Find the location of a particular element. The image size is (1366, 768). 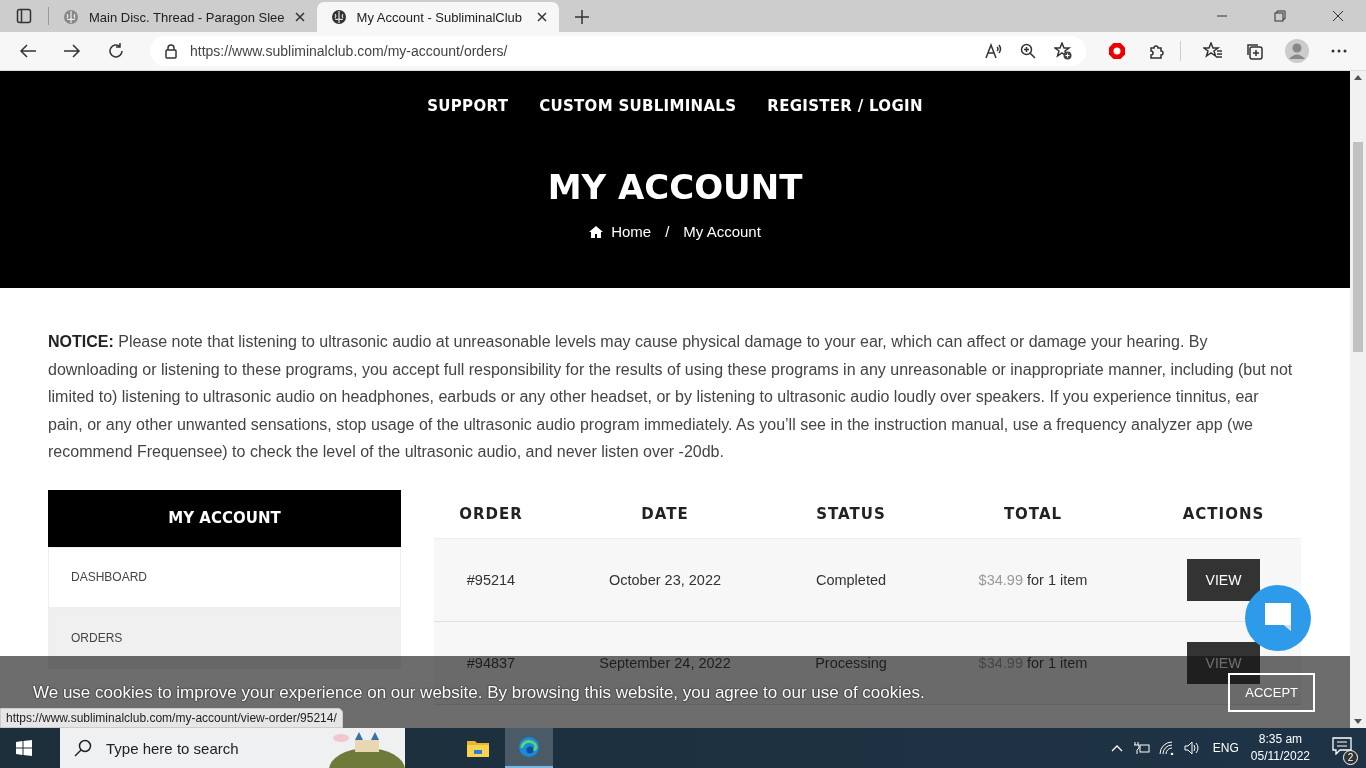

browser-tab: My Account - SubliminalClub is located at coordinates (437, 17).